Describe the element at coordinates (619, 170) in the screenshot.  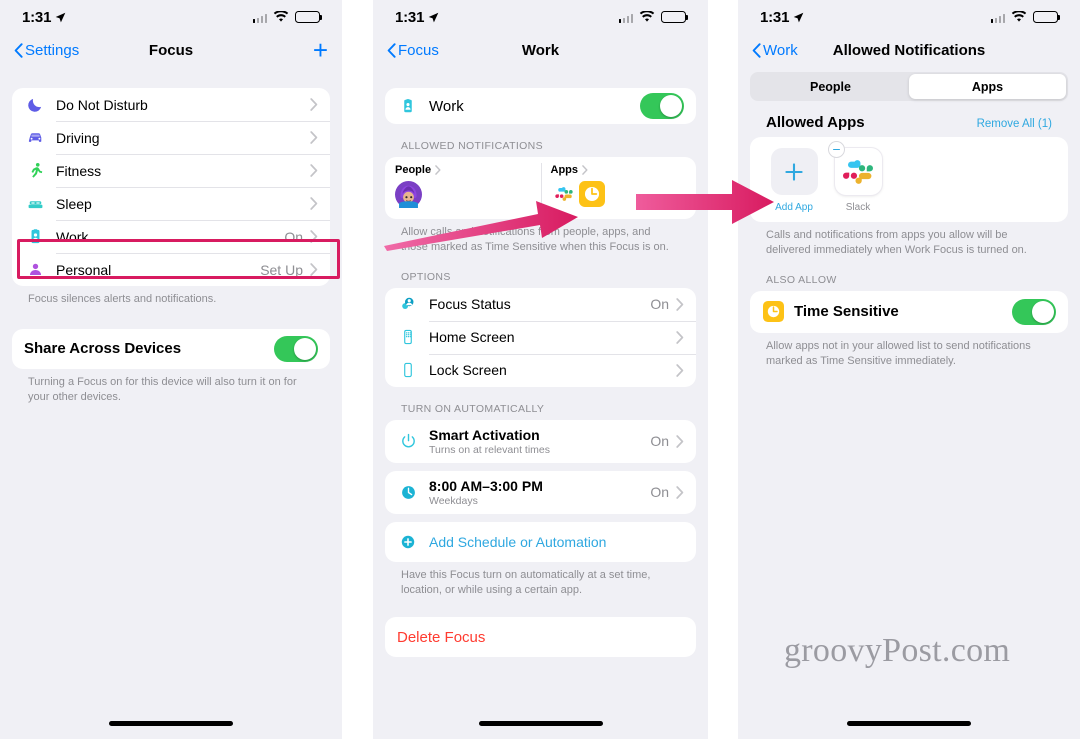
I see `apps-tile-caption: Apps` at that location.